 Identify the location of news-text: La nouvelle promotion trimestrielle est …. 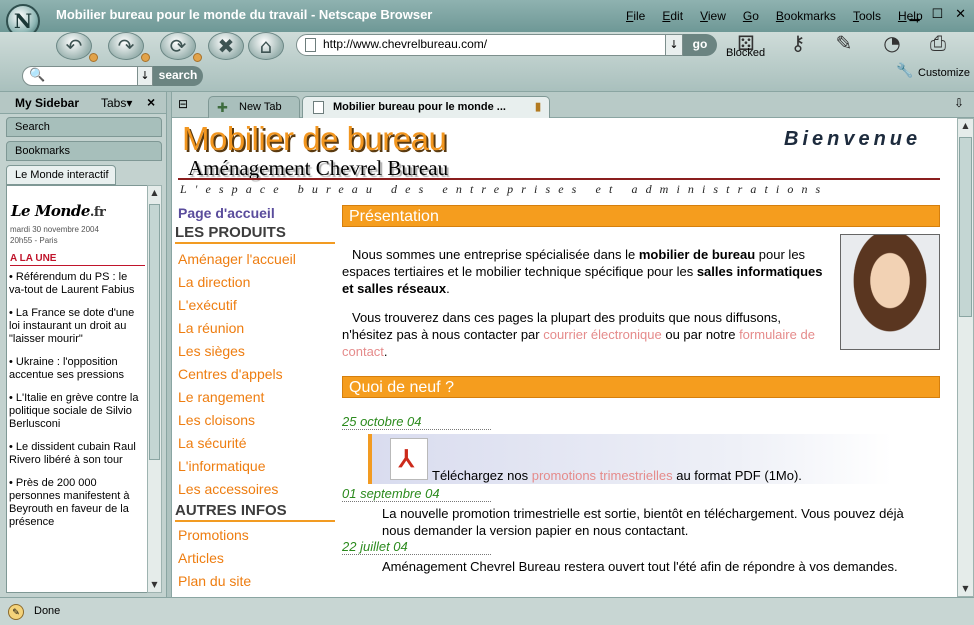
(643, 522).